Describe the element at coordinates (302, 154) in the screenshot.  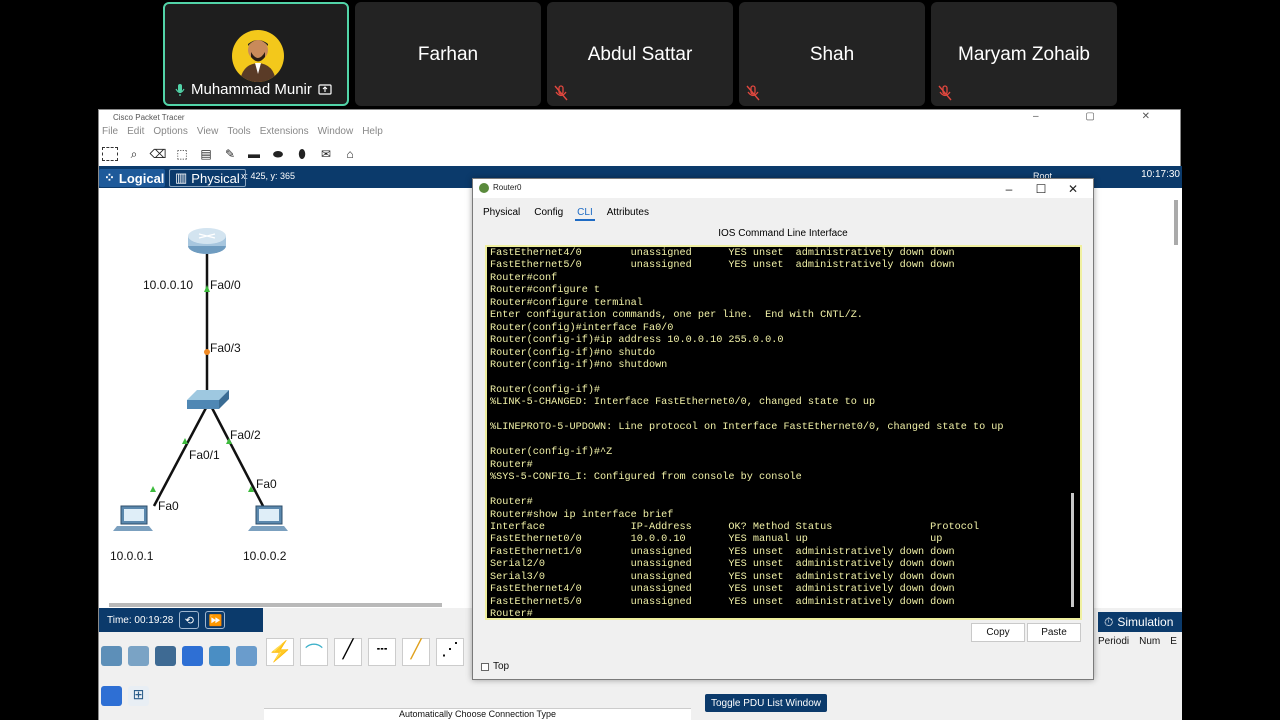
I see `freeform-icon: ⬮` at that location.